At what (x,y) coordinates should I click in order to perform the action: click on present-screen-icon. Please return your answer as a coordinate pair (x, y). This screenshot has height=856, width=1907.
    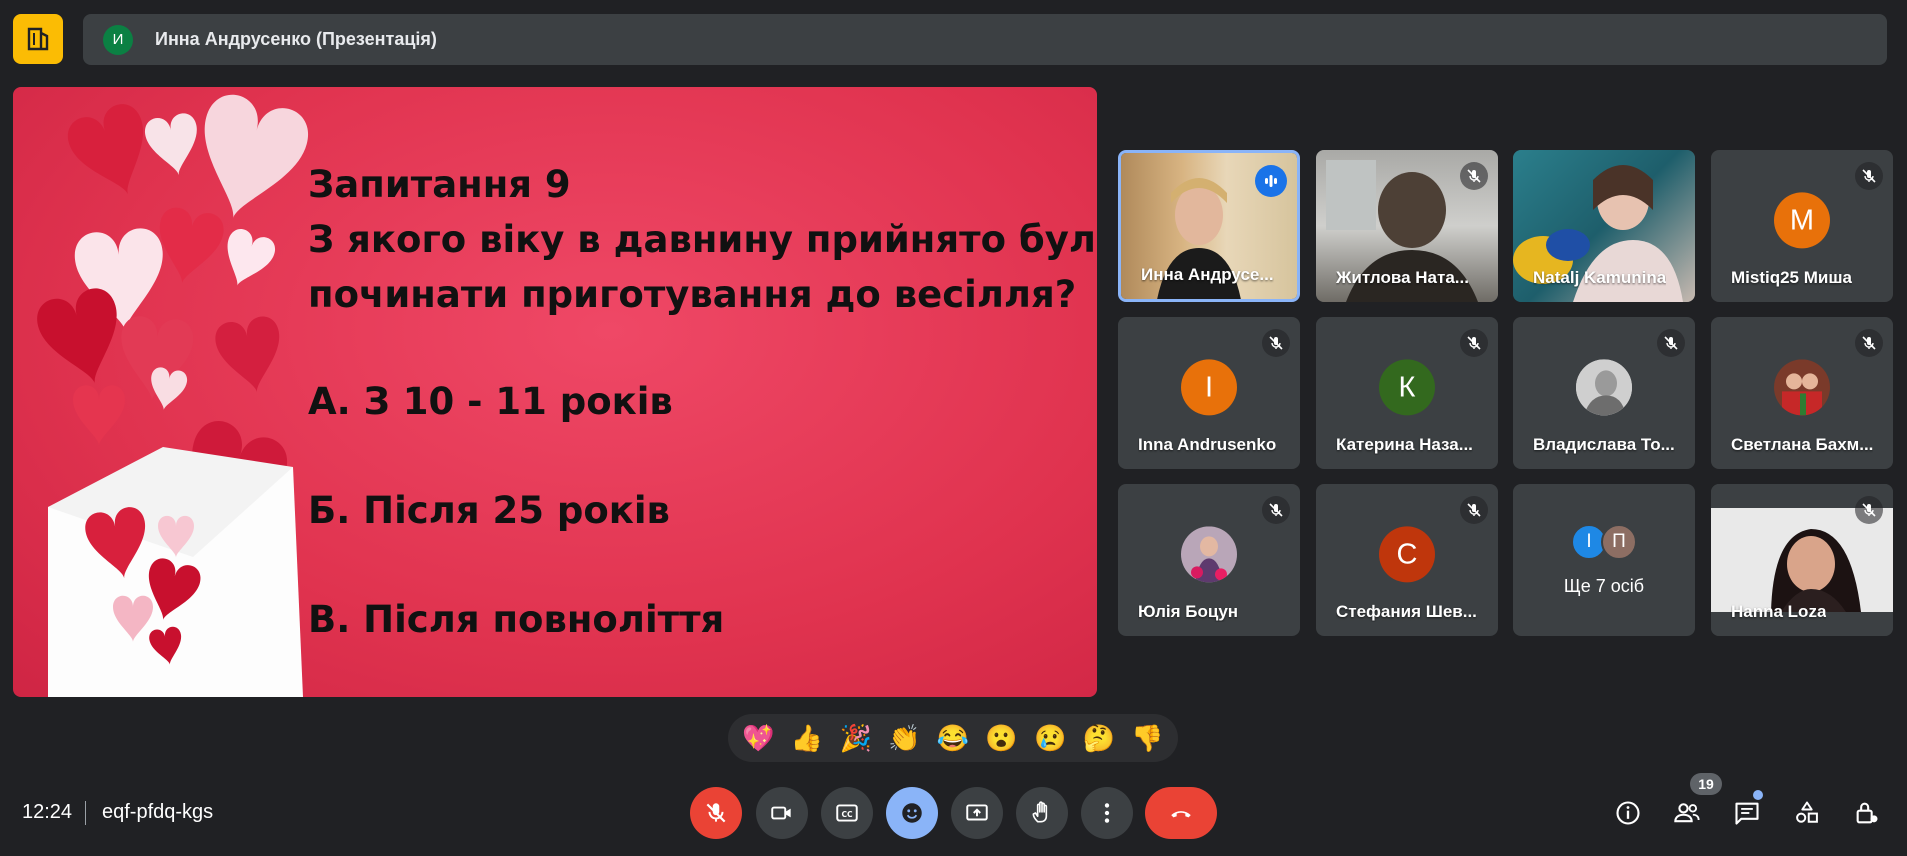
    Looking at the image, I should click on (977, 812).